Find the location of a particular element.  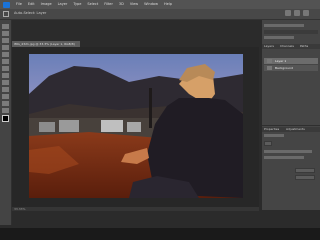

menu-layer: Layer is located at coordinates (63, 4).